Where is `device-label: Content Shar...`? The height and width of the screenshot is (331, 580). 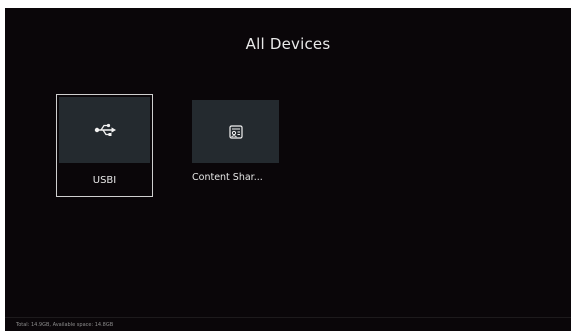 device-label: Content Shar... is located at coordinates (227, 177).